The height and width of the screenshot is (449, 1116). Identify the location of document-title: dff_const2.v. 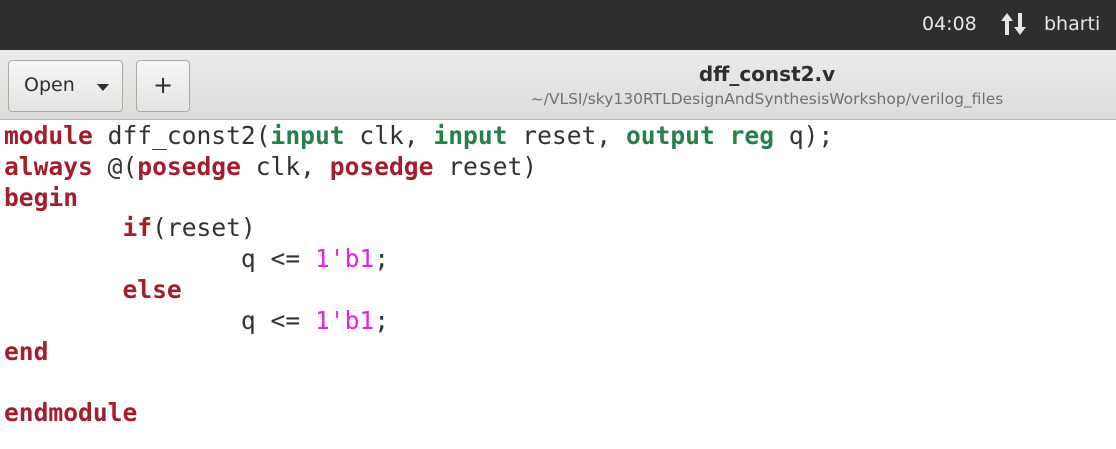
(767, 74).